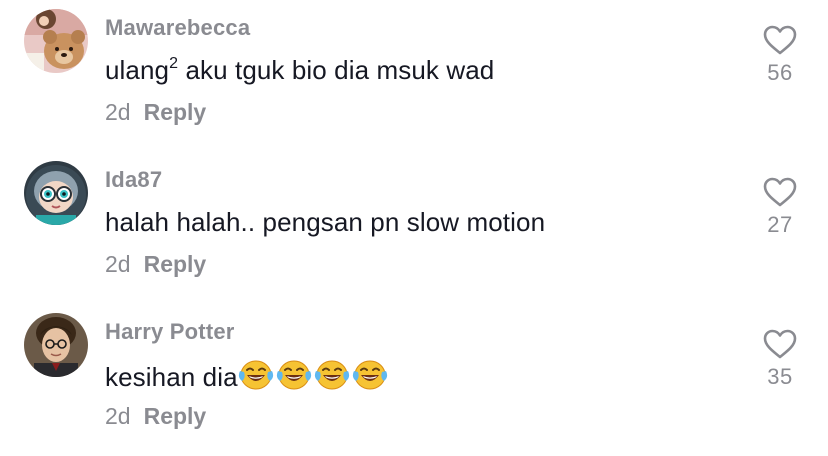  I want to click on cartoon-girl-avatar-icon, so click(56, 193).